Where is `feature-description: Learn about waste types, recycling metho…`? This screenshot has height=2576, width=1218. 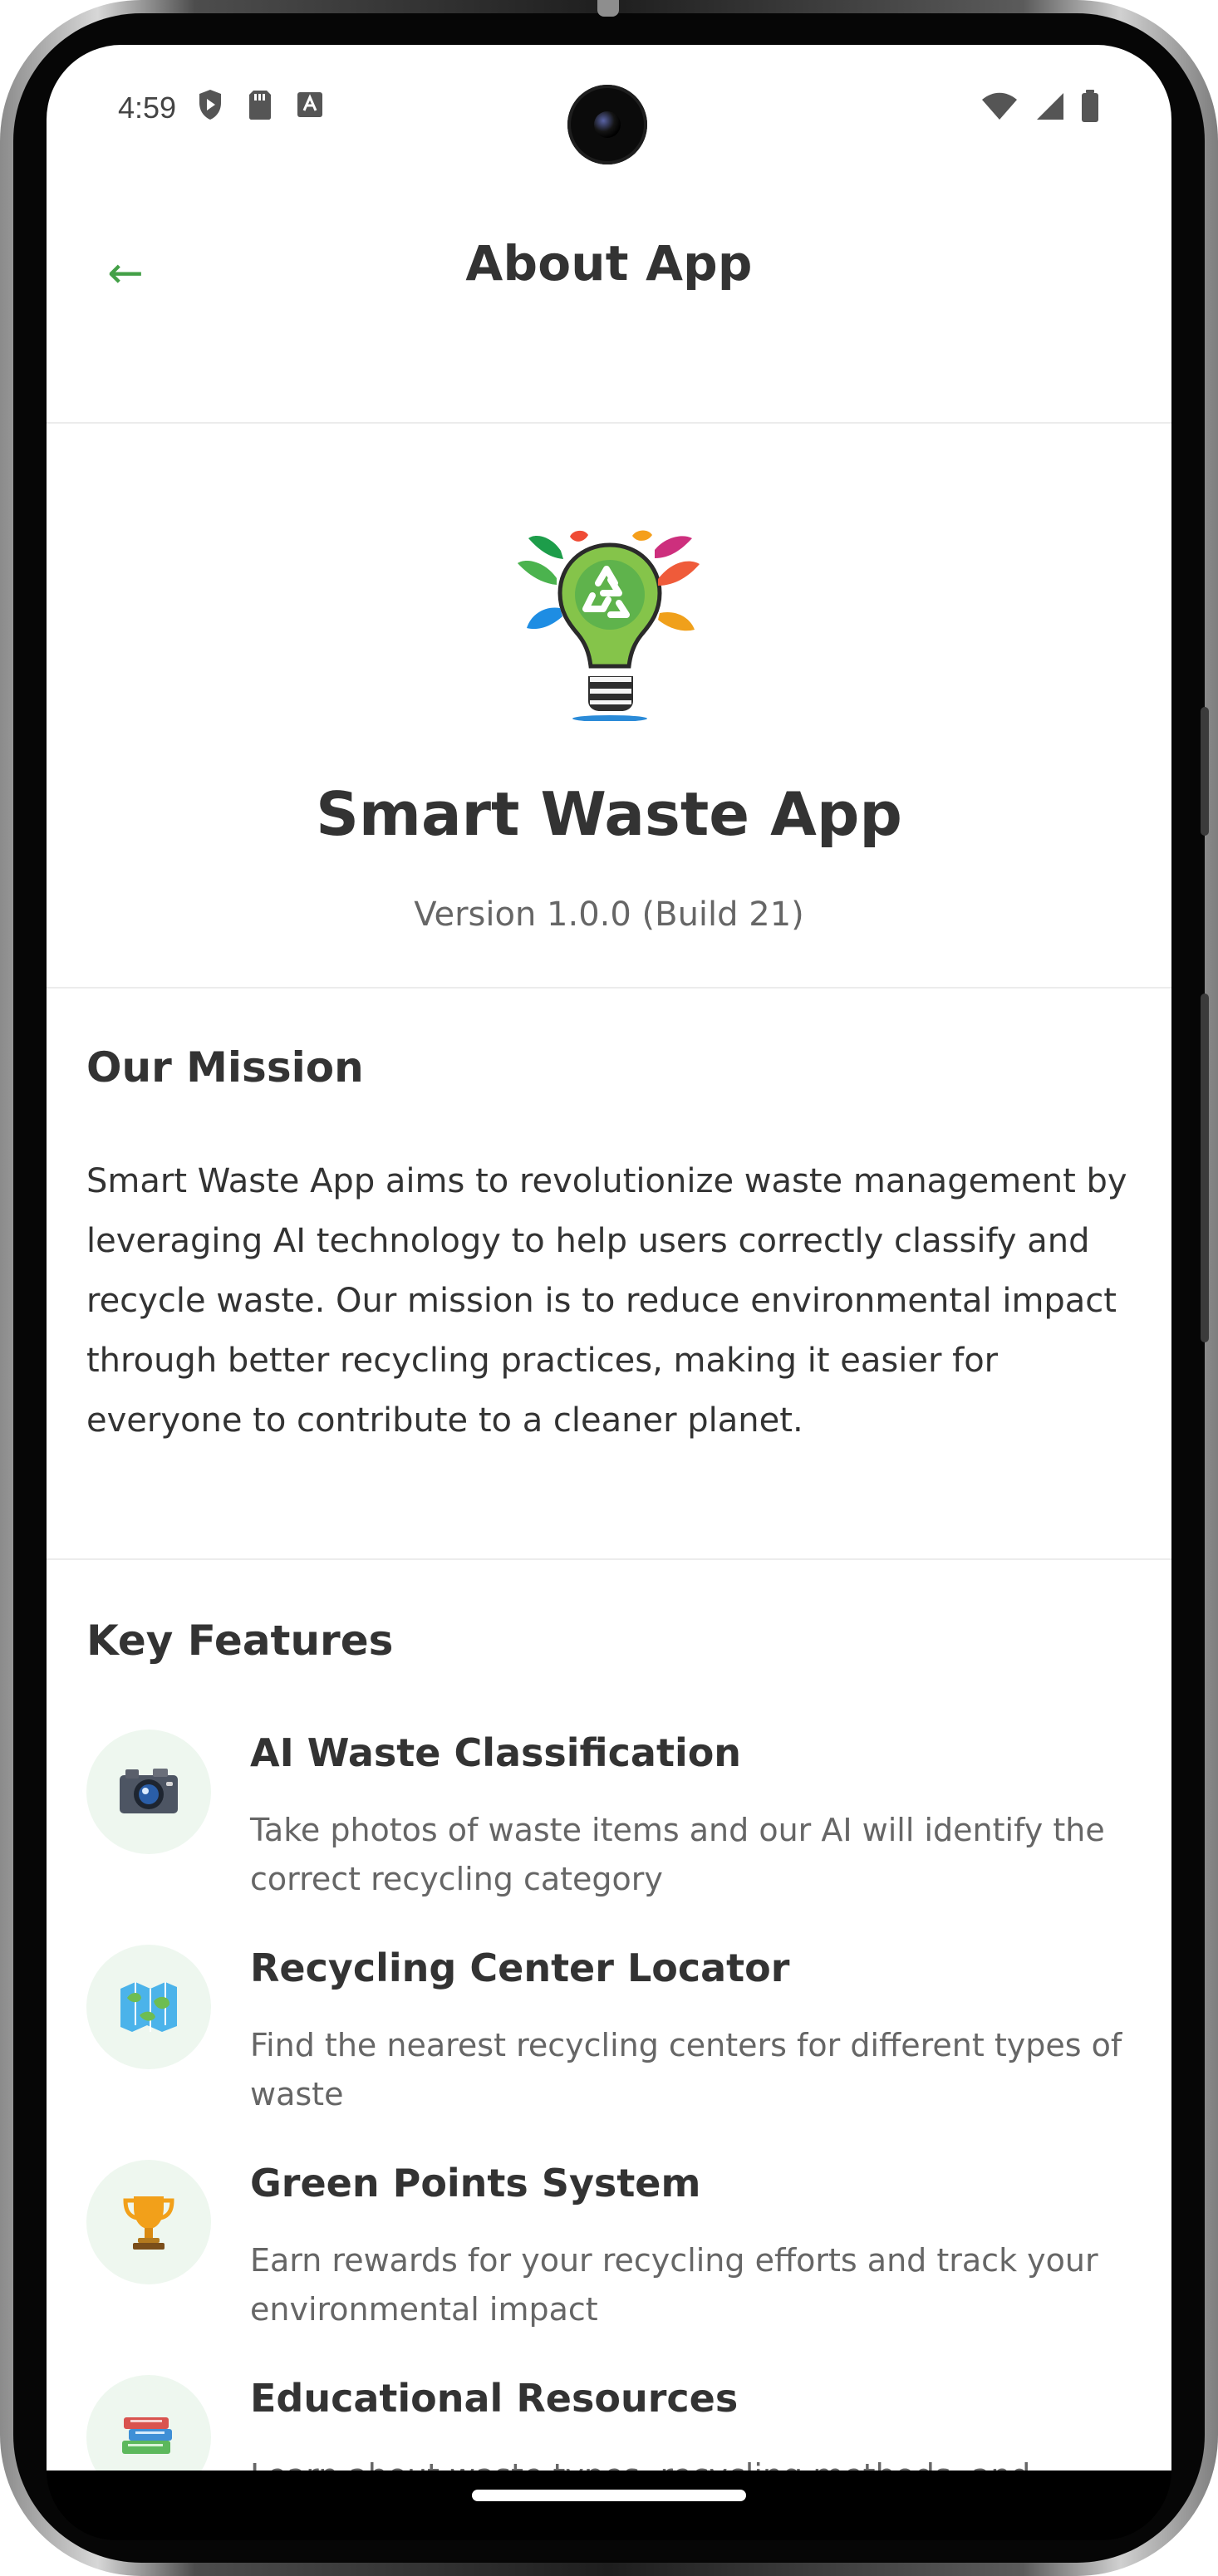 feature-description: Learn about waste types, recycling metho… is located at coordinates (686, 2461).